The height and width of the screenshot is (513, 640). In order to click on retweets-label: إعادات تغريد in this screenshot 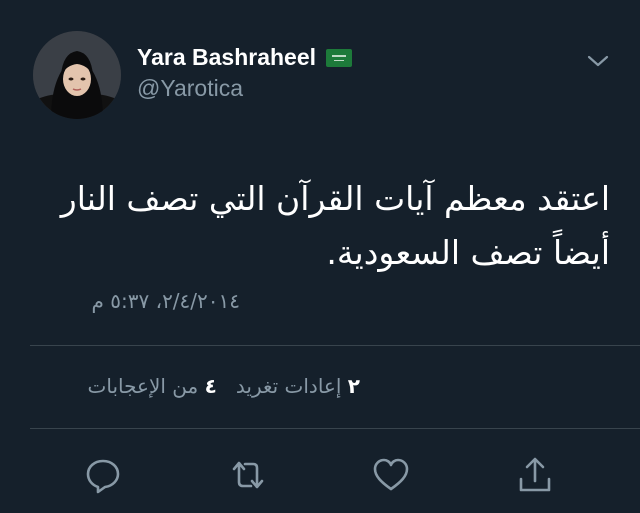, I will do `click(289, 386)`.